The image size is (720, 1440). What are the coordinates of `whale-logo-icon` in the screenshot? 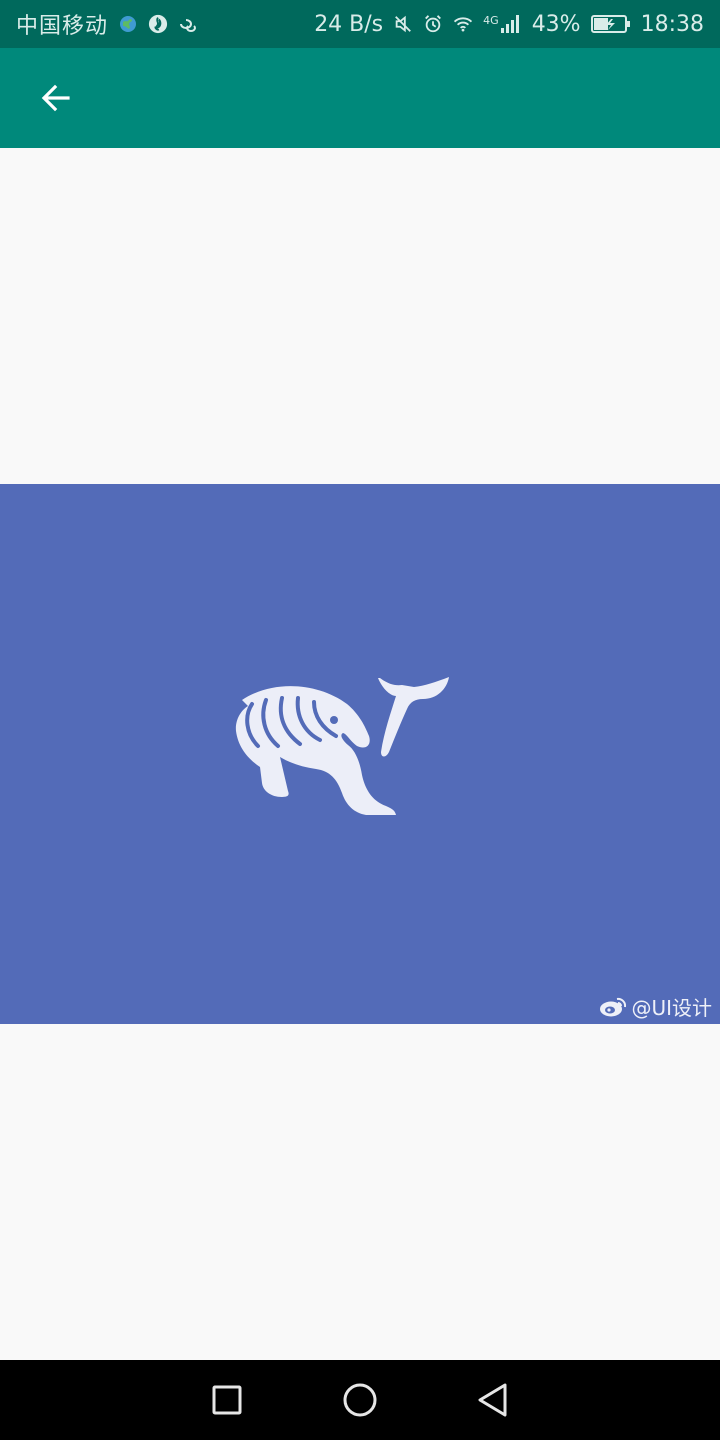 It's located at (342, 746).